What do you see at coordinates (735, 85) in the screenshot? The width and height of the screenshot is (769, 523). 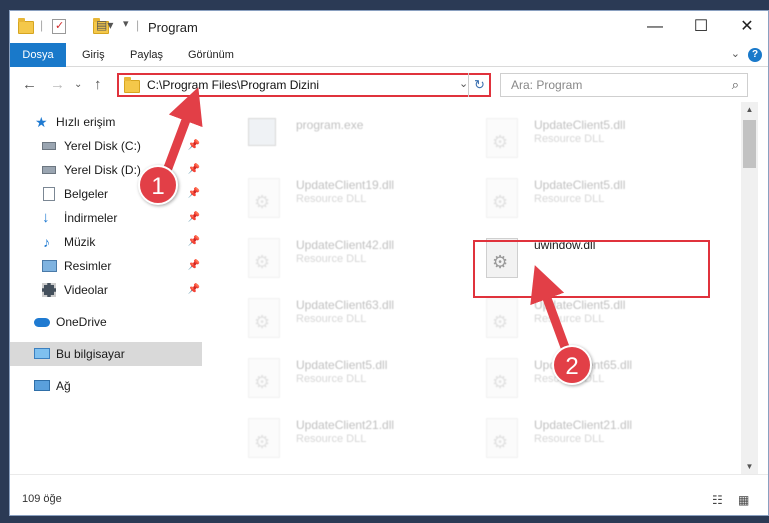 I see `search-icon: ⌕` at bounding box center [735, 85].